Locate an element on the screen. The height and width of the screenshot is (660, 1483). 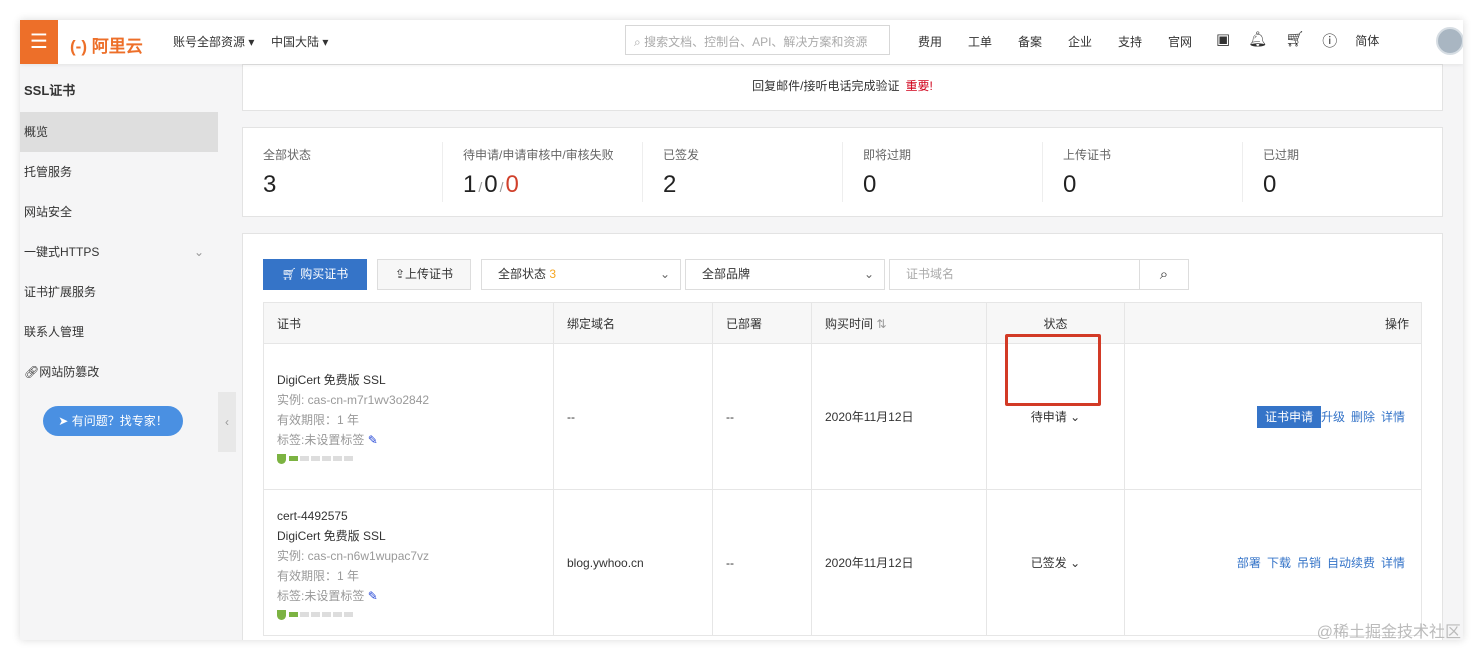
notice-important-link: 重要! is located at coordinates (919, 86).